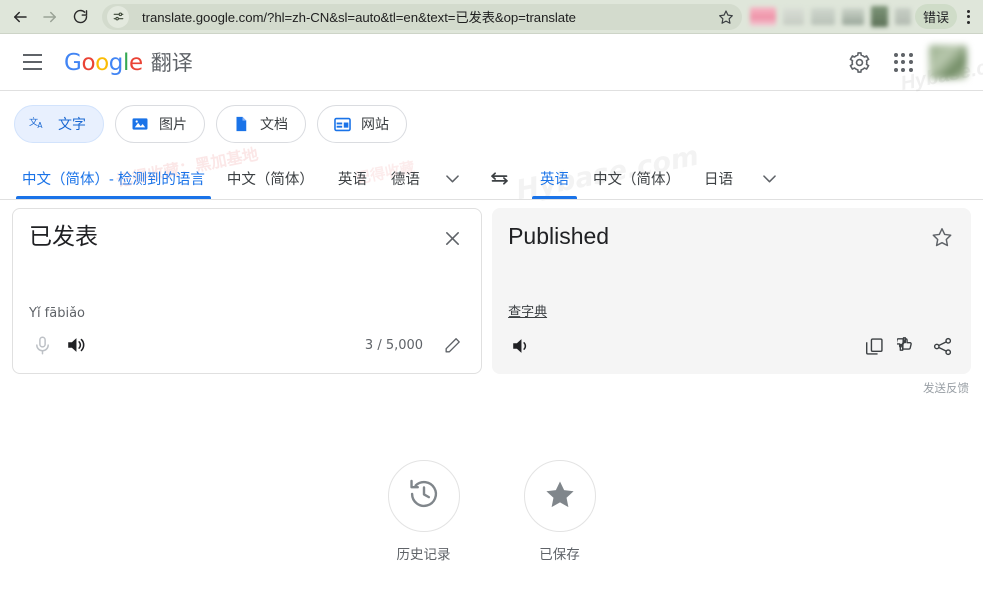 The width and height of the screenshot is (983, 590). What do you see at coordinates (908, 346) in the screenshot?
I see `rate-translation-icon` at bounding box center [908, 346].